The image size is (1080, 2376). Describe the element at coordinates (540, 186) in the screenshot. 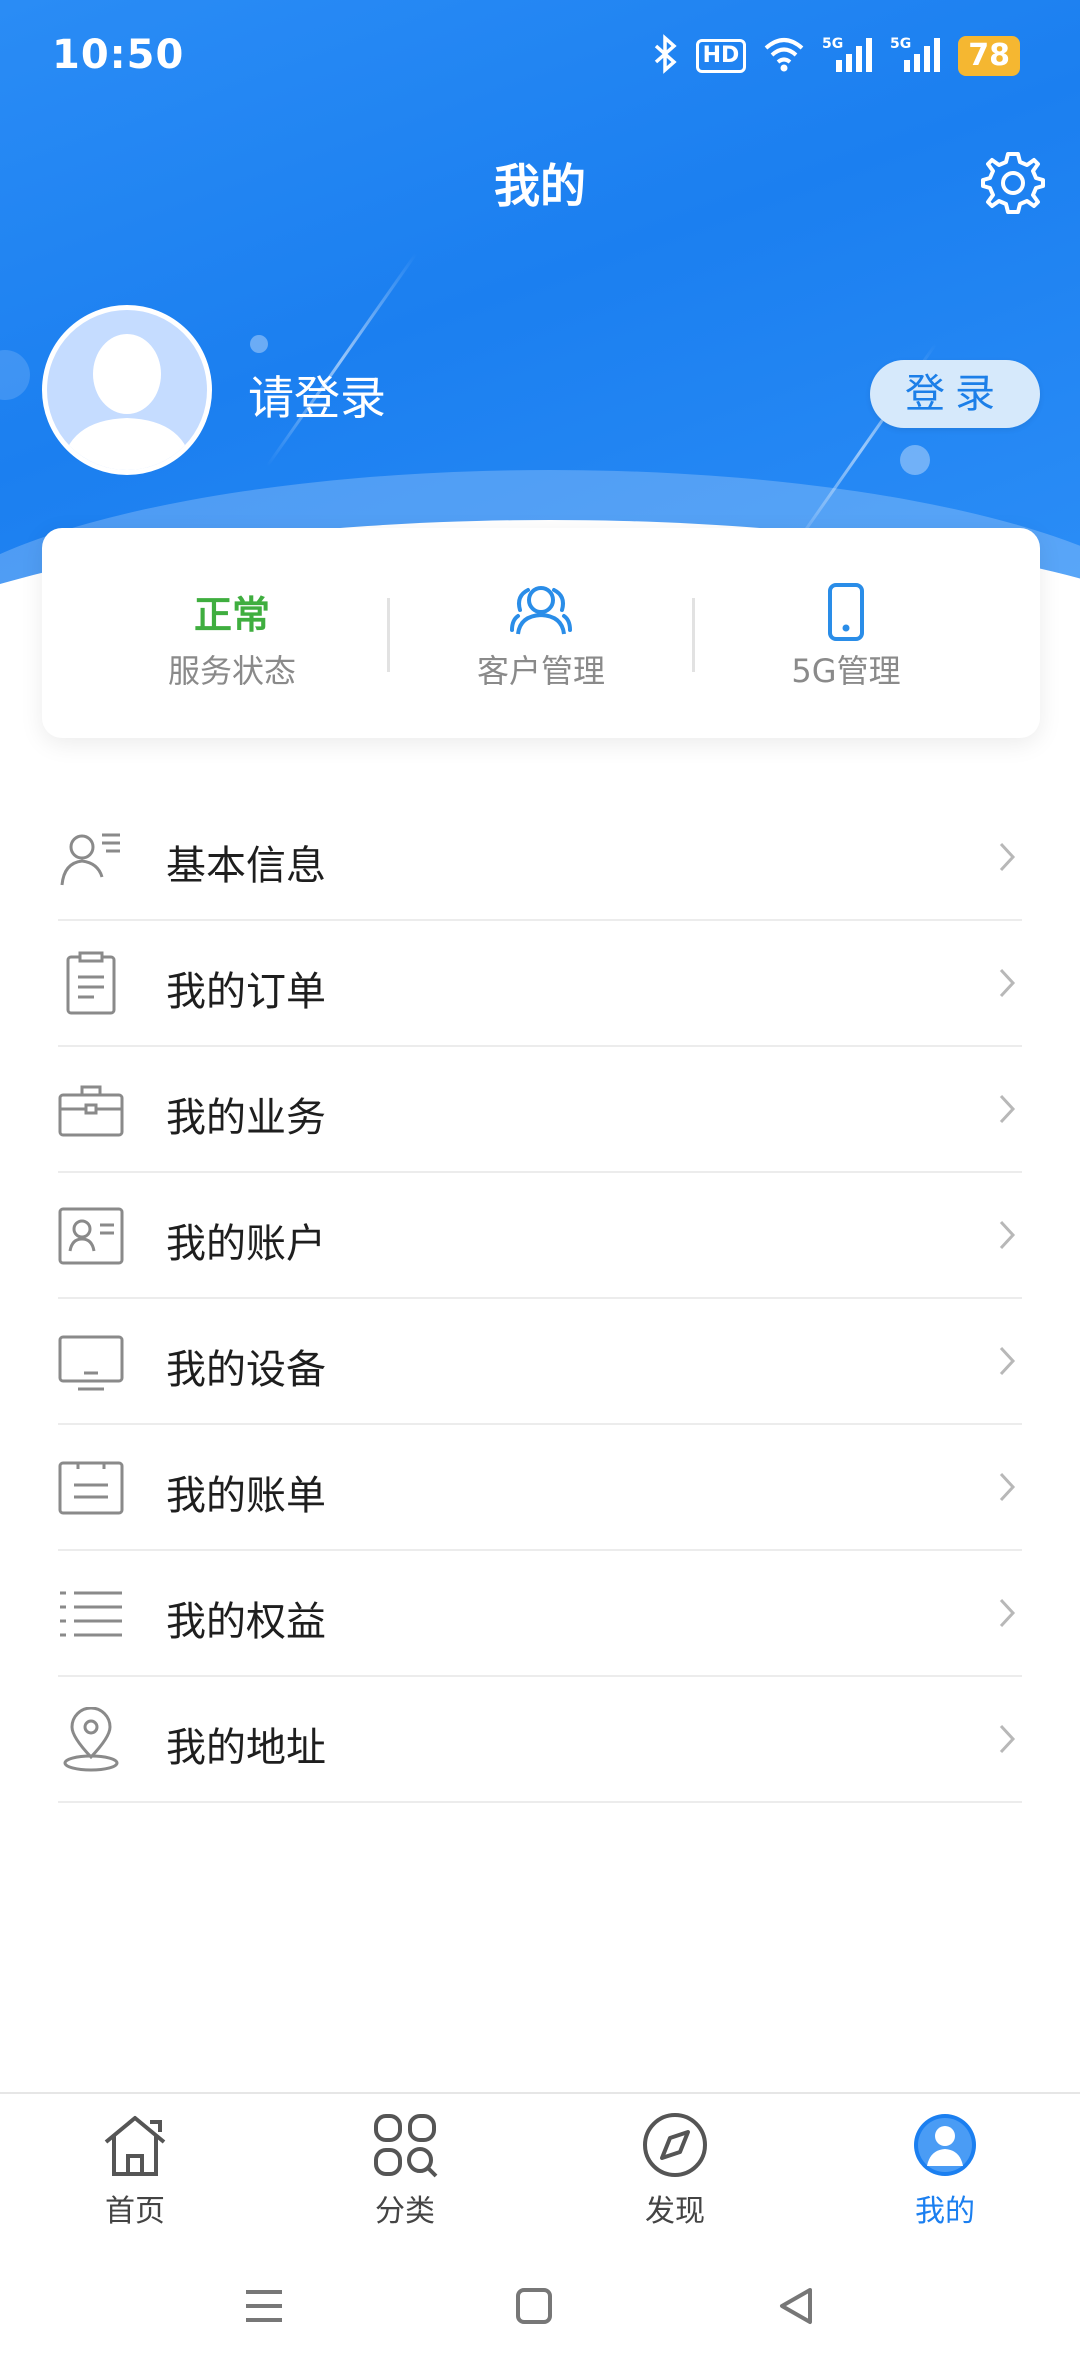

I see `page-title: 我的` at that location.